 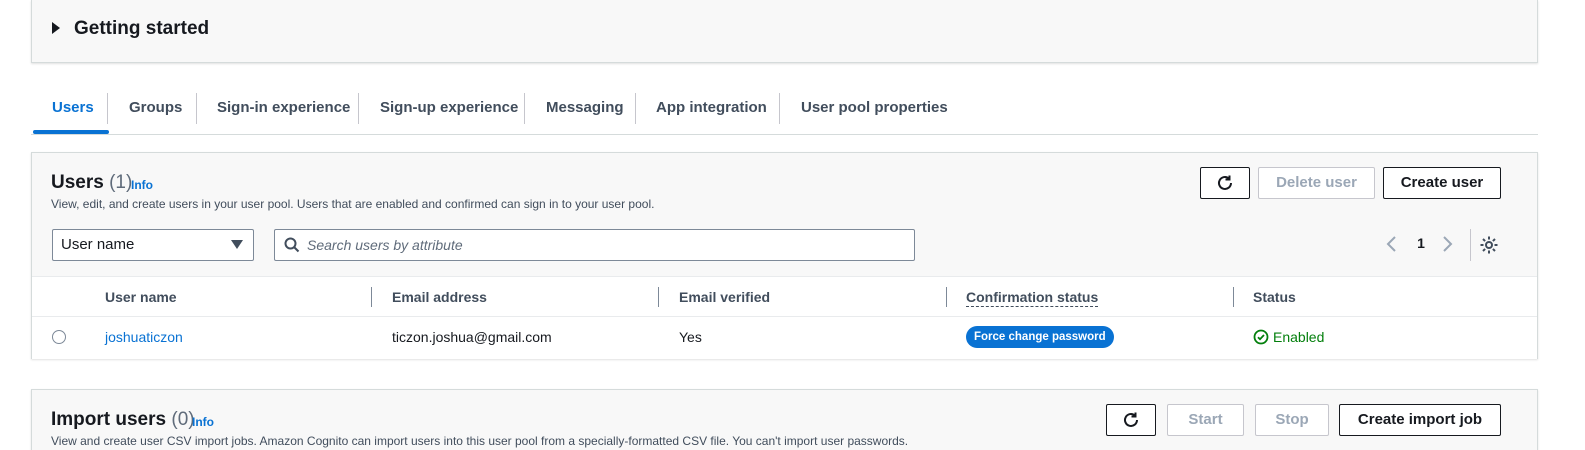 What do you see at coordinates (109, 419) in the screenshot?
I see `import-users-title-text: Import users` at bounding box center [109, 419].